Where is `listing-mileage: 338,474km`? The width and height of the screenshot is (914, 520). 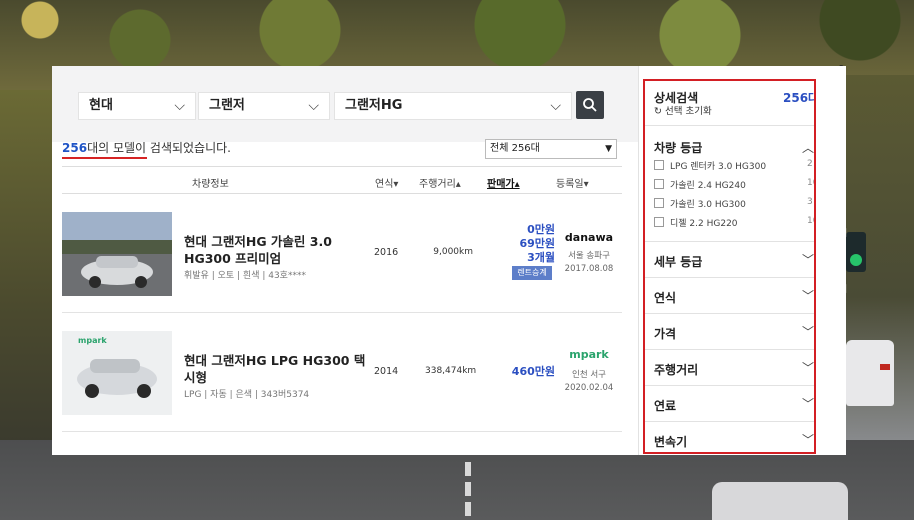 listing-mileage: 338,474km is located at coordinates (451, 371).